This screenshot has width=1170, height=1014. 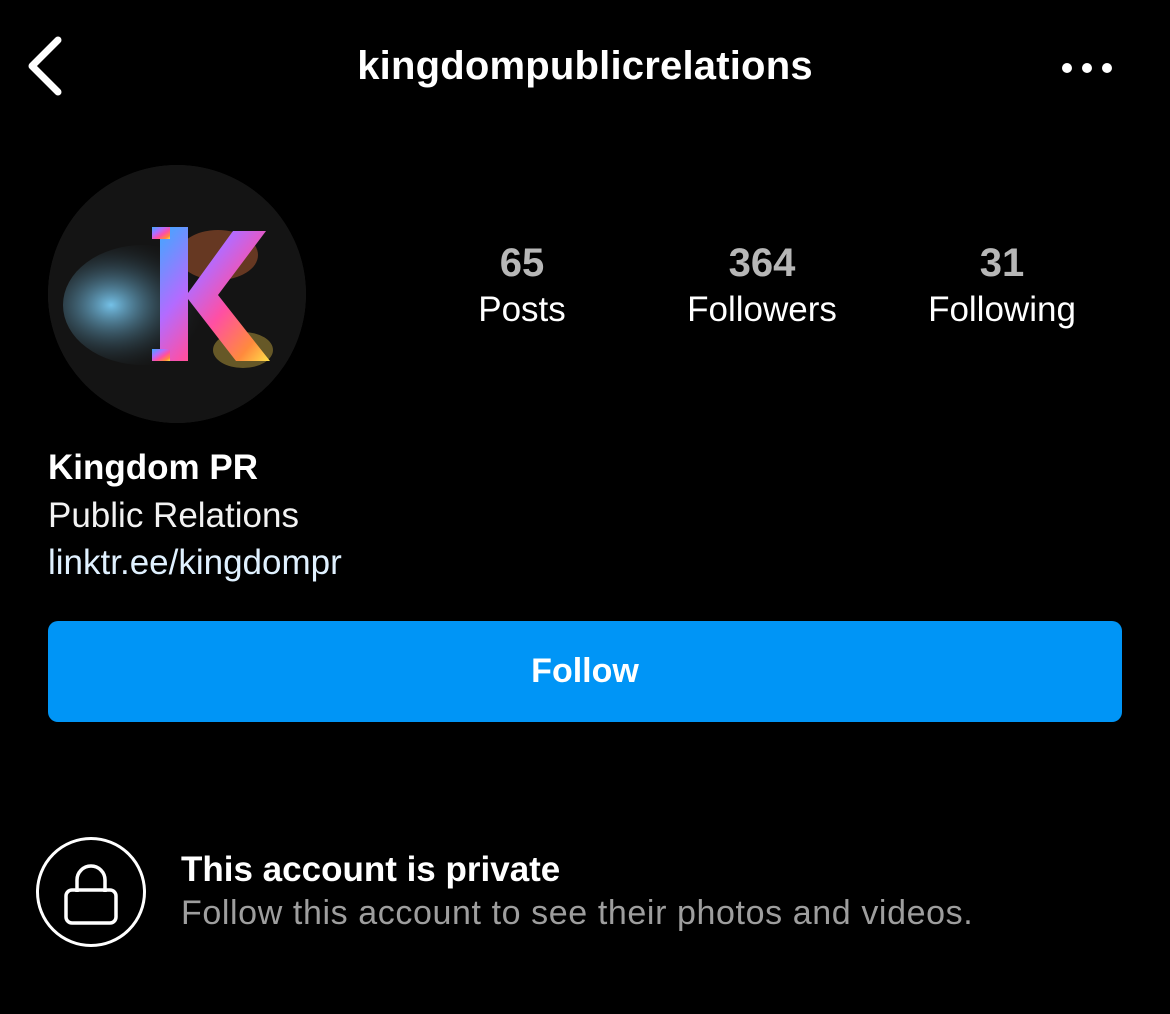 I want to click on profile-category: Public Relations, so click(x=173, y=515).